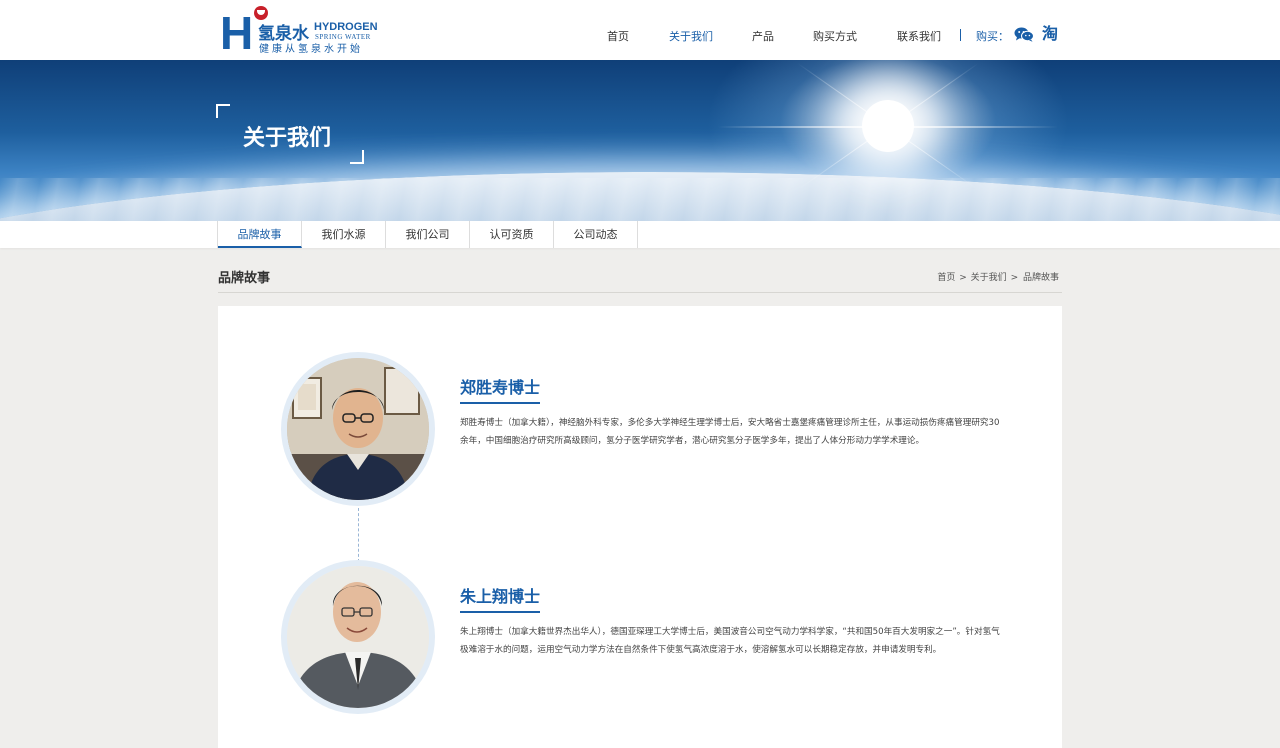 This screenshot has width=1280, height=748. What do you see at coordinates (989, 278) in the screenshot?
I see `breadcrumb-about: 关于我们` at bounding box center [989, 278].